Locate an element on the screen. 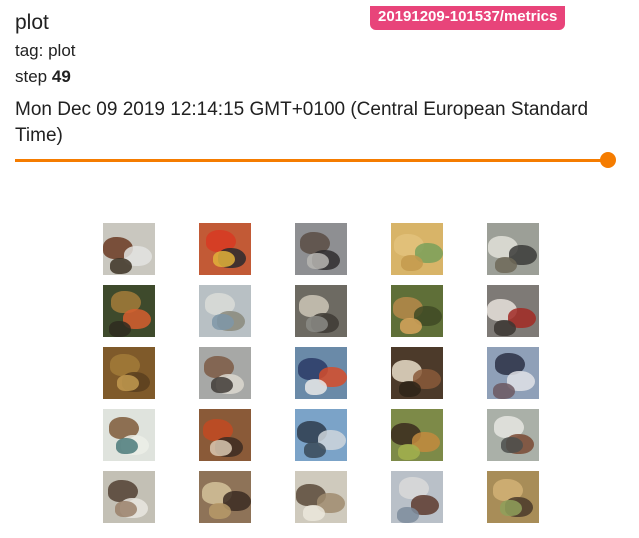 The width and height of the screenshot is (639, 538). step-label: step is located at coordinates (31, 76).